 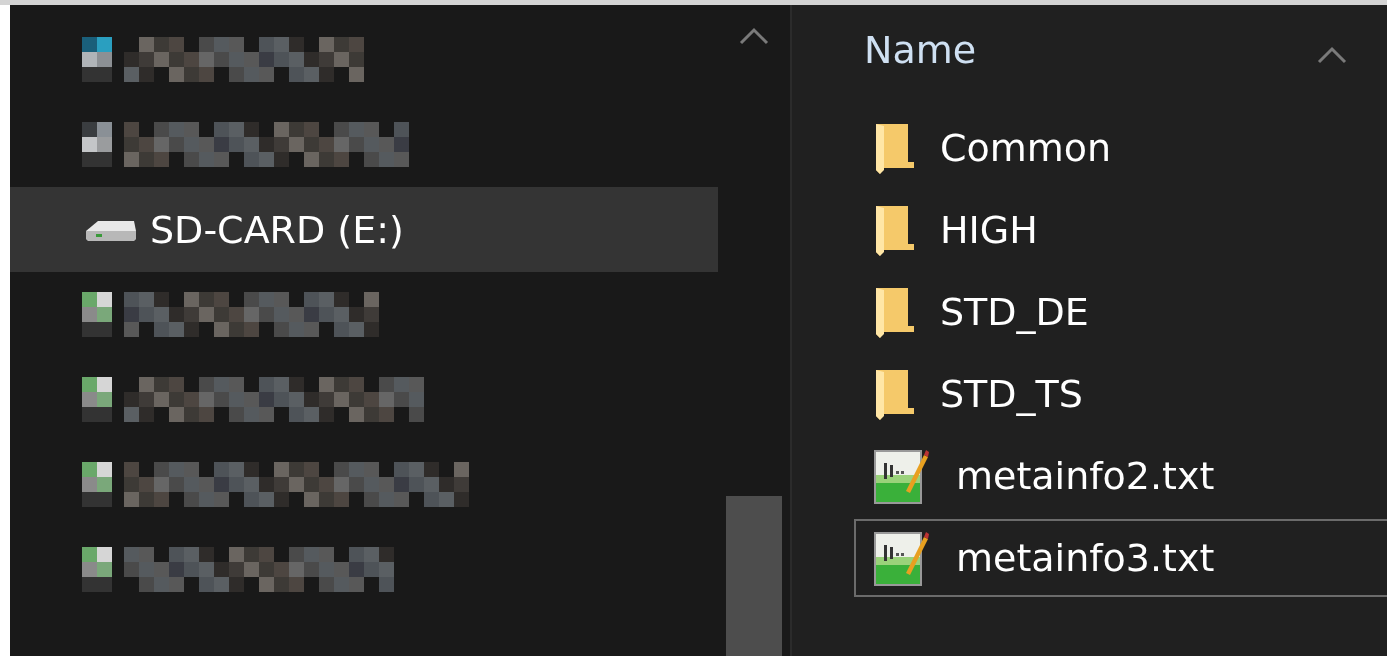 I want to click on file-row: metainfo3.txt, so click(x=1120, y=558).